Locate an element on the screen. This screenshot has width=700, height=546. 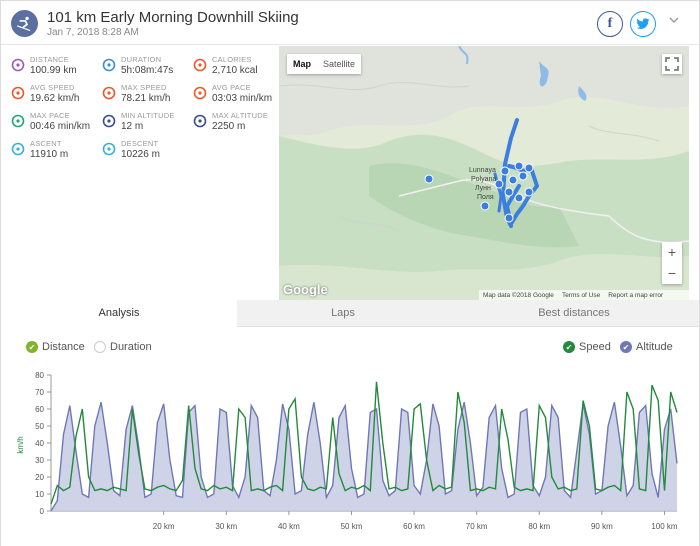
stat-avg-pace: AVG PACE 03:03 min/km is located at coordinates (238, 95).